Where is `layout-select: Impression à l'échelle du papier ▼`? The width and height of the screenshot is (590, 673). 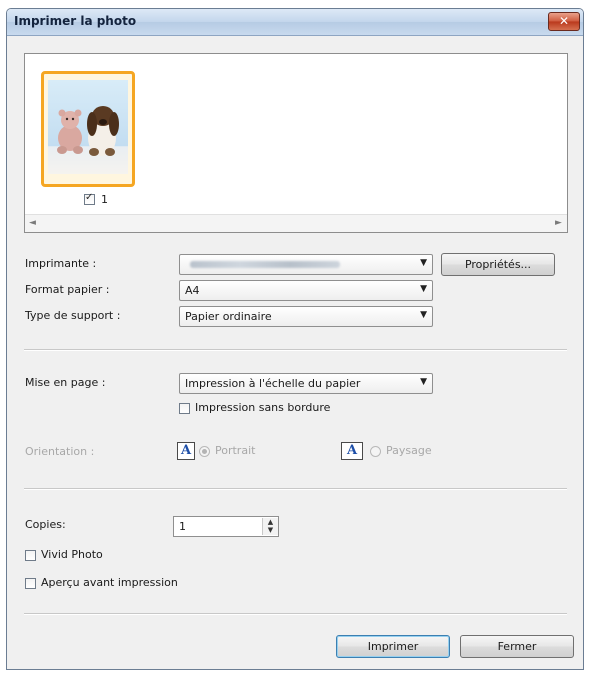 layout-select: Impression à l'échelle du papier ▼ is located at coordinates (306, 383).